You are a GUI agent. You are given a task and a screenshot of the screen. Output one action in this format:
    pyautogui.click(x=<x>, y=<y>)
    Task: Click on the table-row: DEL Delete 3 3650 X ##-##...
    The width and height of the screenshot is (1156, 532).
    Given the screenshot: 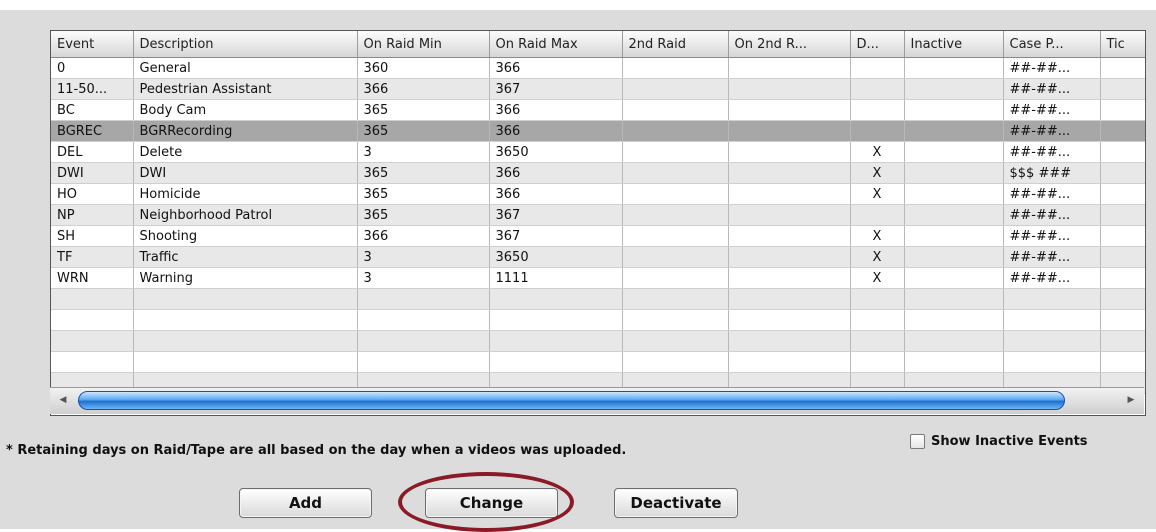 What is the action you would take?
    pyautogui.click(x=598, y=152)
    